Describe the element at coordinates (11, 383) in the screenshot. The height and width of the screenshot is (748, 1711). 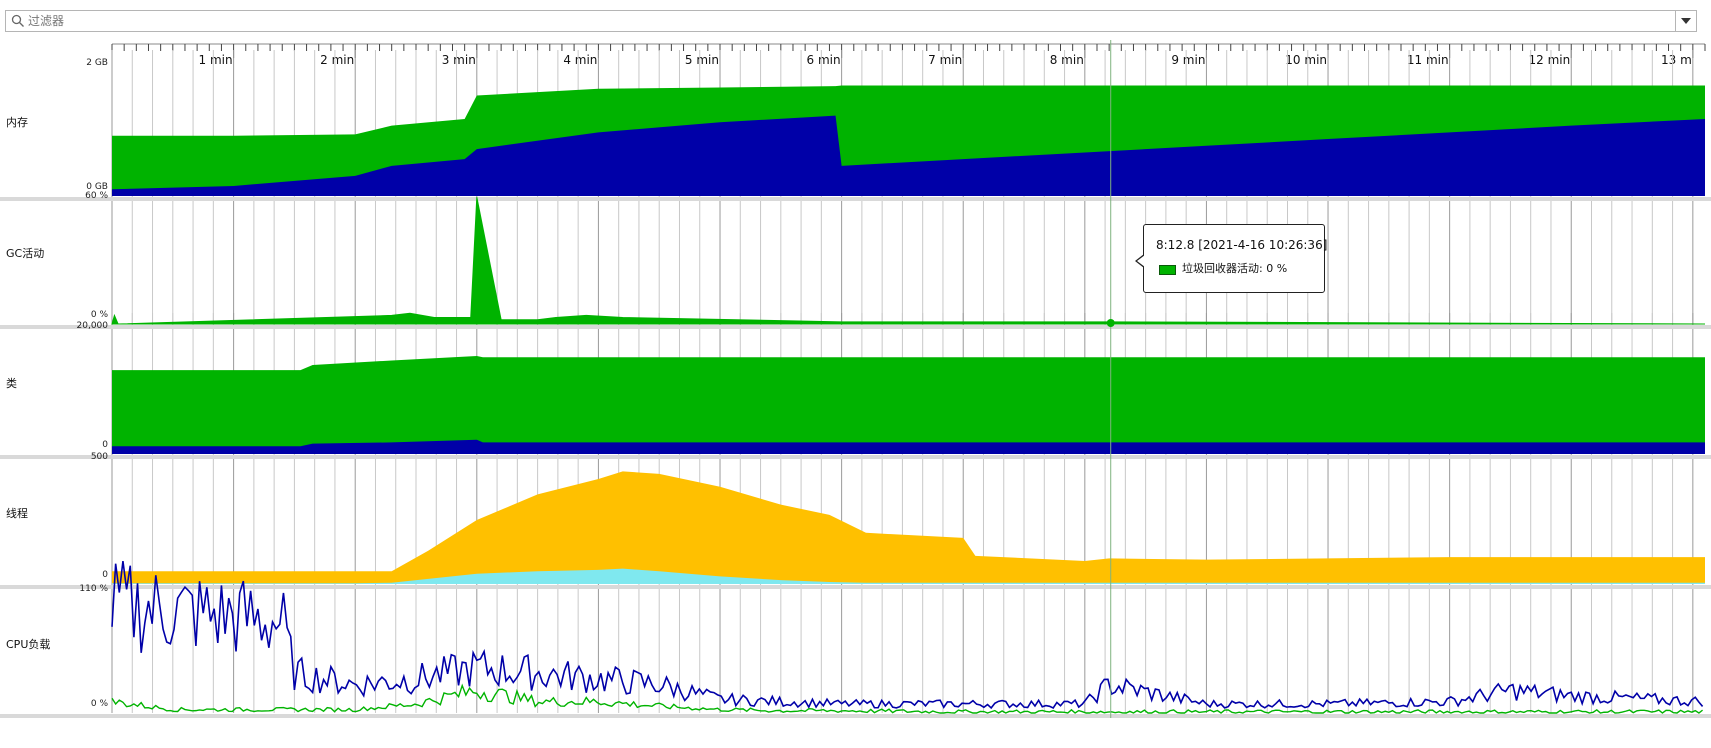
I see `panel-label-classes: 类` at that location.